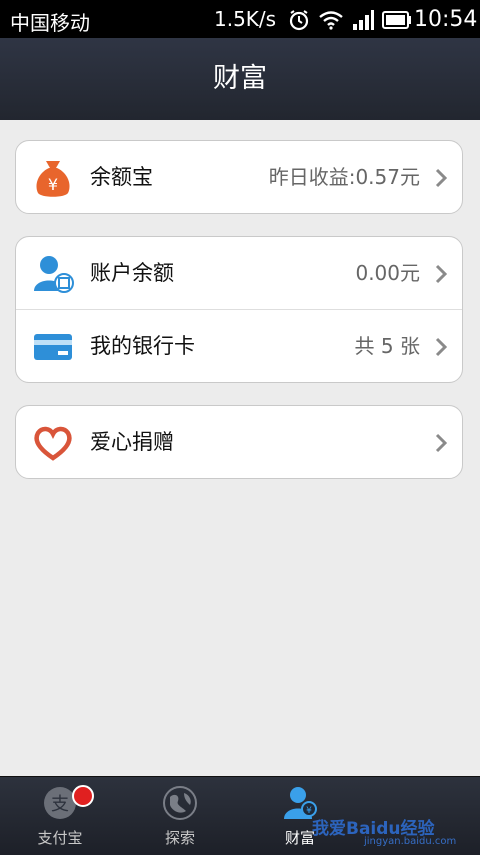 The width and height of the screenshot is (480, 855). I want to click on watermark-url: jingyan.baidu.com, so click(410, 841).